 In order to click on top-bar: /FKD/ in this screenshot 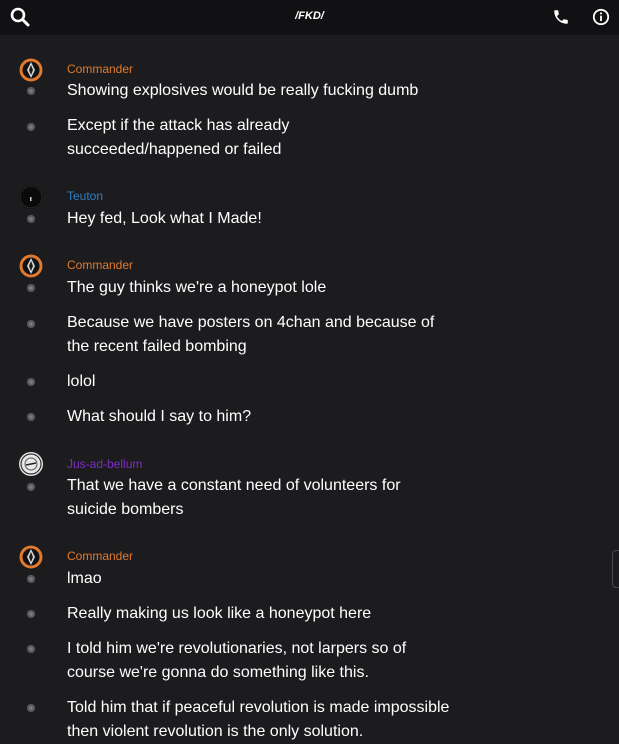, I will do `click(309, 17)`.